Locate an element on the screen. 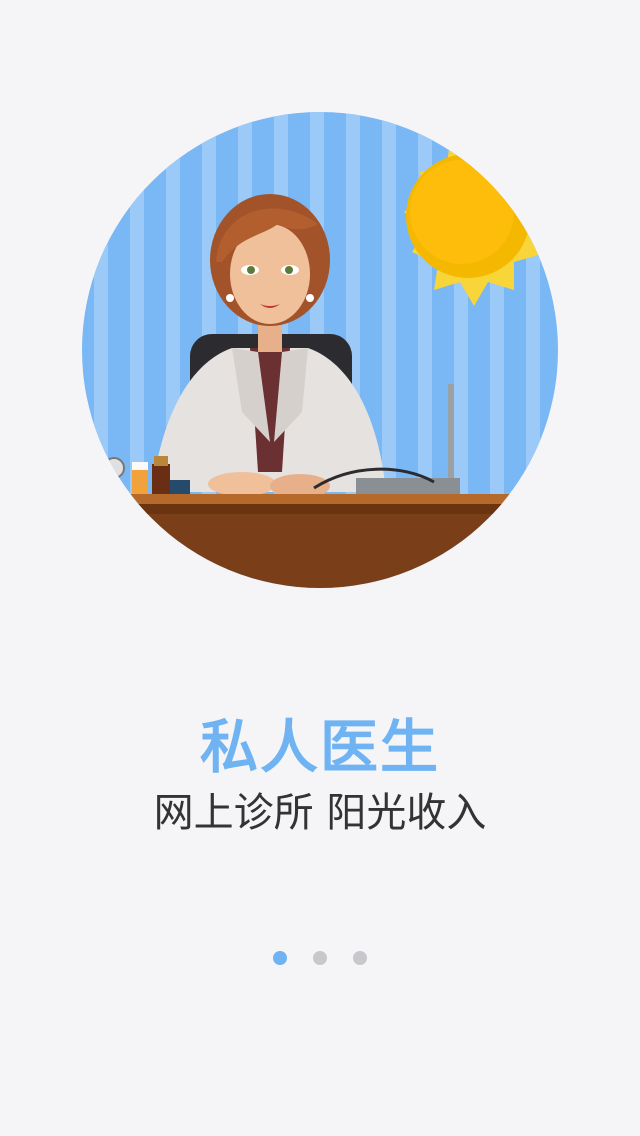 This screenshot has width=640, height=1136. page-title: 私人医生 is located at coordinates (319, 747).